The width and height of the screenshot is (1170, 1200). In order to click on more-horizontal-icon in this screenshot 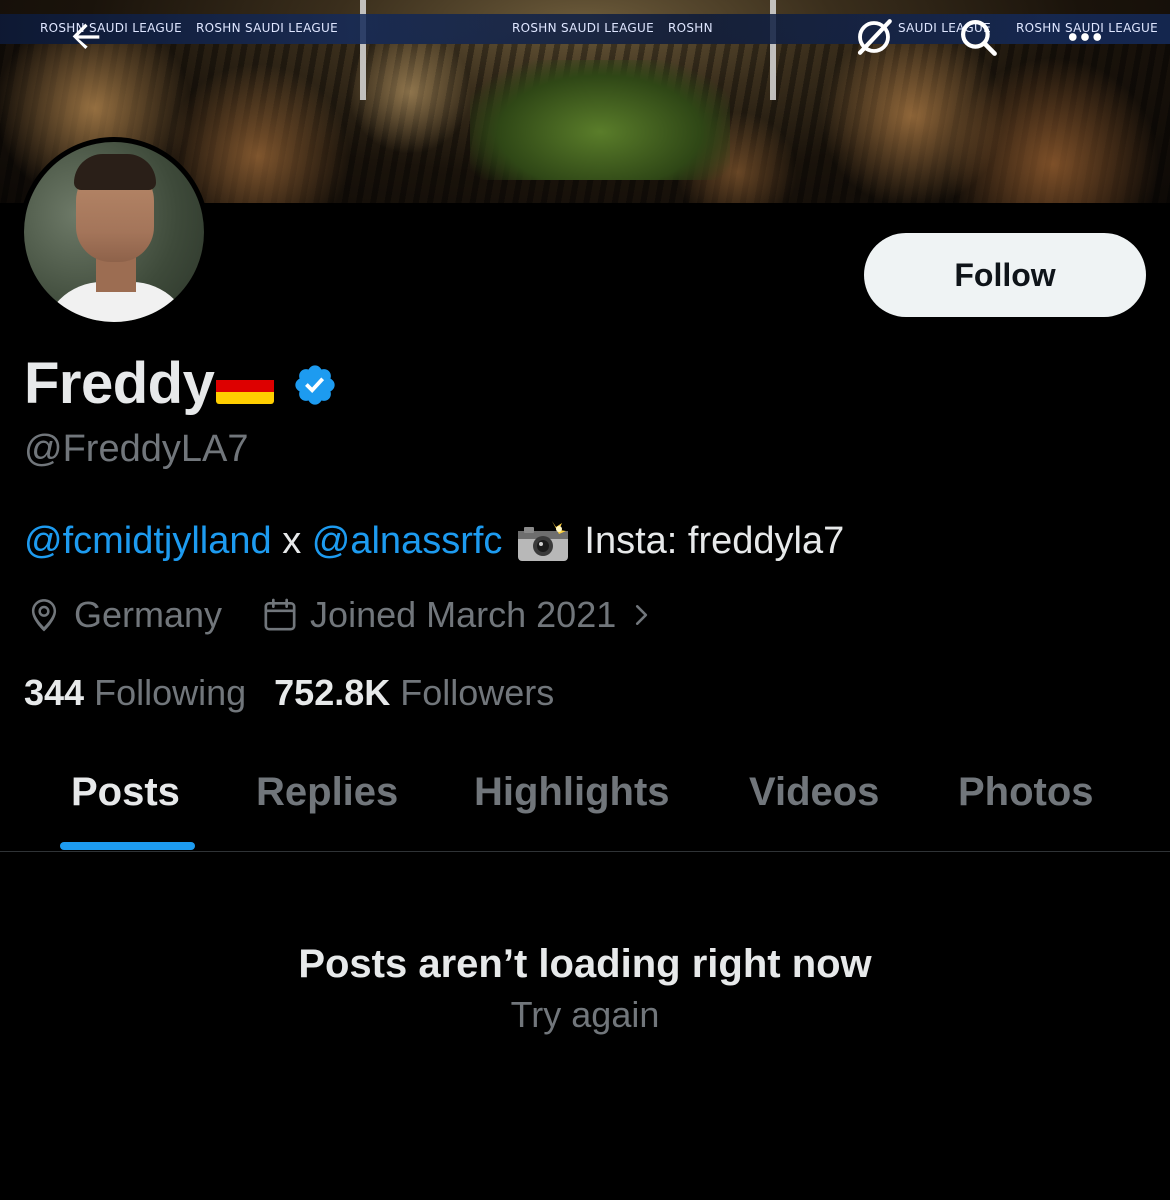, I will do `click(1085, 37)`.